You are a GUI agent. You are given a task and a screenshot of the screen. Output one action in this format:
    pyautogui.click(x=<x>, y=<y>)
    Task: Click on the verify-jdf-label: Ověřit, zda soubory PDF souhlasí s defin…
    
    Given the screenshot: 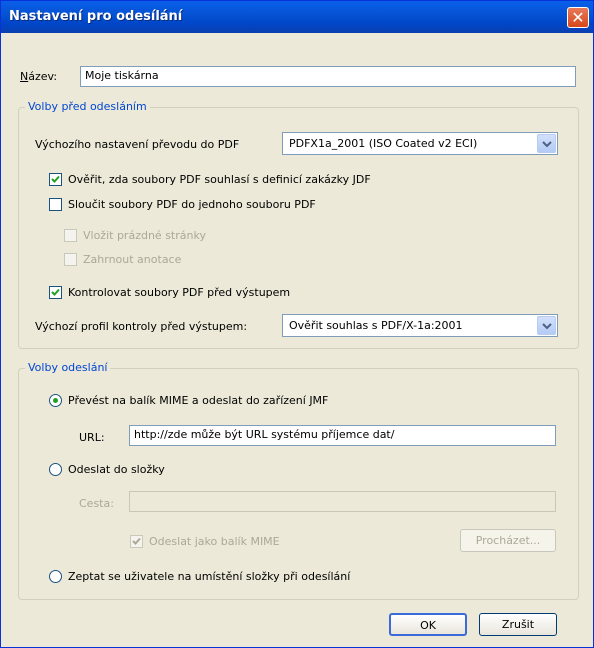 What is the action you would take?
    pyautogui.click(x=219, y=179)
    